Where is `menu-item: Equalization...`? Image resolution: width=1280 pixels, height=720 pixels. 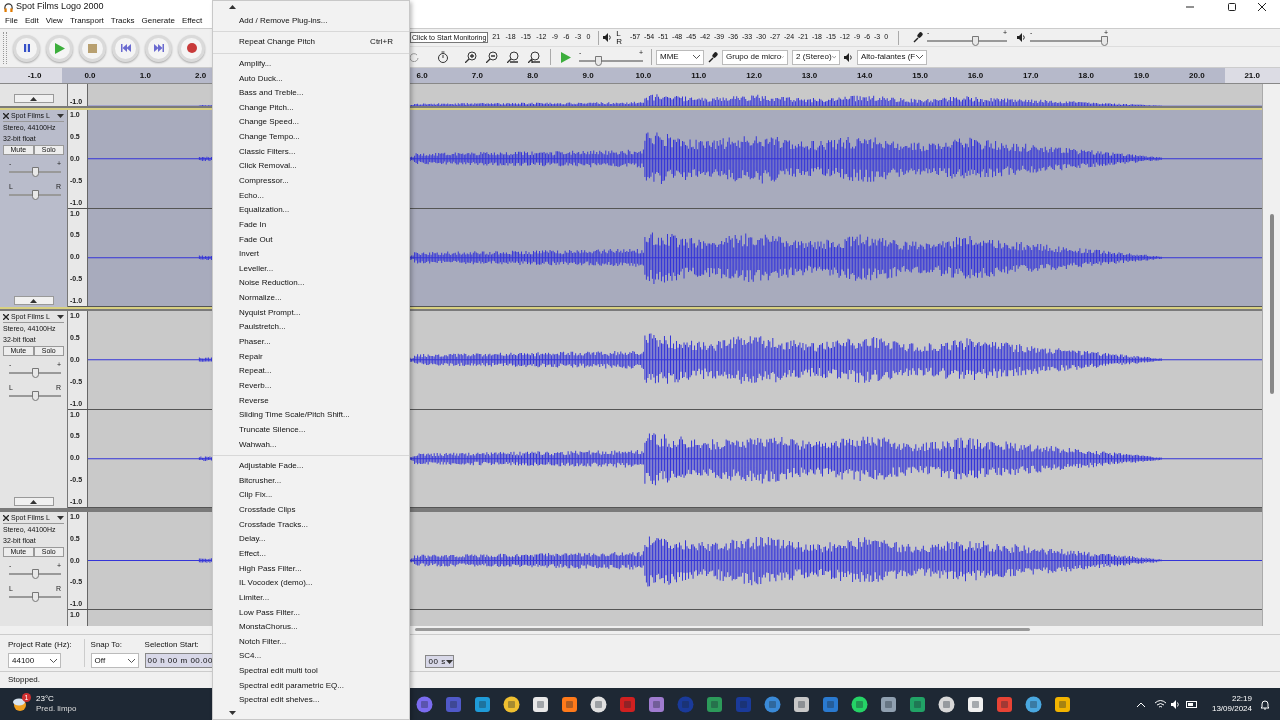
menu-item: Equalization... is located at coordinates (311, 210).